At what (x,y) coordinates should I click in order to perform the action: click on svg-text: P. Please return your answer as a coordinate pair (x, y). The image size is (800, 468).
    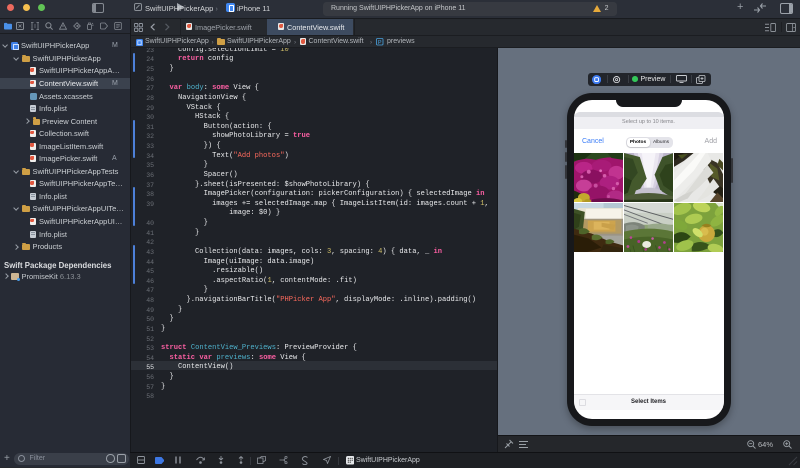
    Looking at the image, I should click on (380, 43).